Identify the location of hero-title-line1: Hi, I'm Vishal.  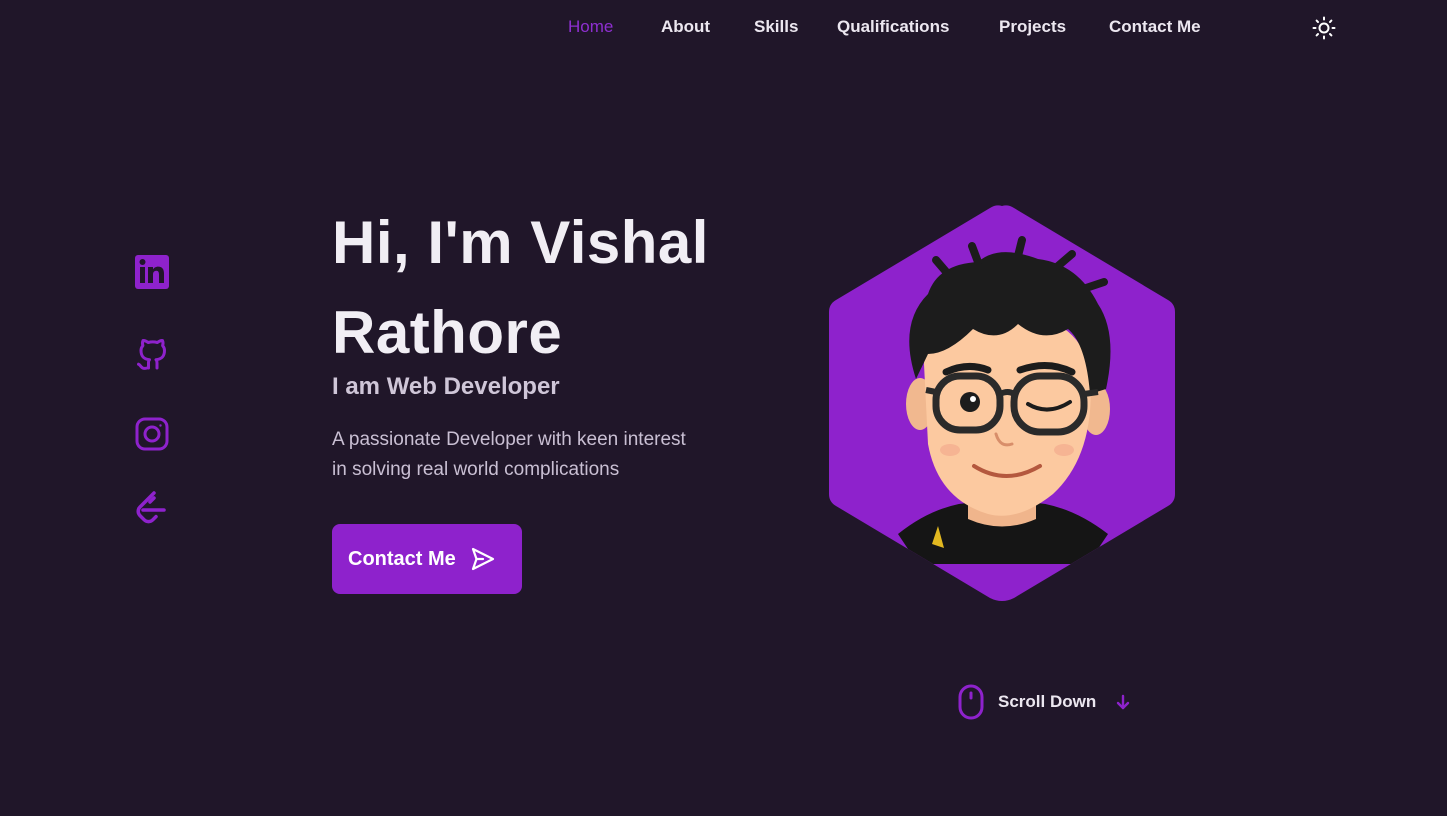
(520, 242).